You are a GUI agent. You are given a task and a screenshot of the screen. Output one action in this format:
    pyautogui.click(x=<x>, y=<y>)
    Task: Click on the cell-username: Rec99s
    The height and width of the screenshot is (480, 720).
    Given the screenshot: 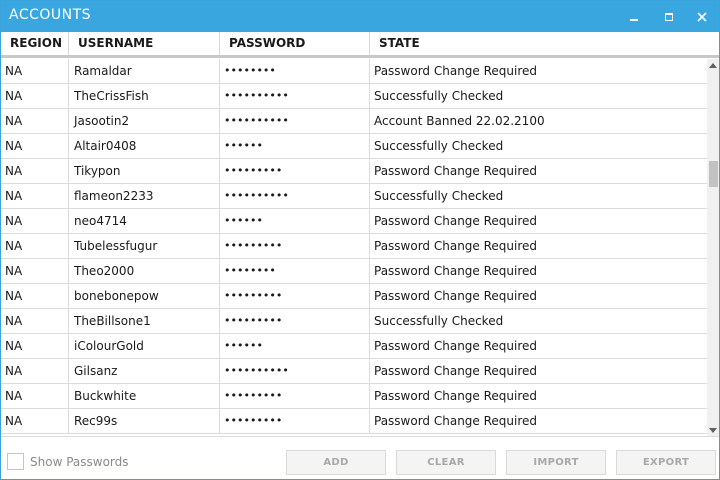 What is the action you would take?
    pyautogui.click(x=144, y=421)
    